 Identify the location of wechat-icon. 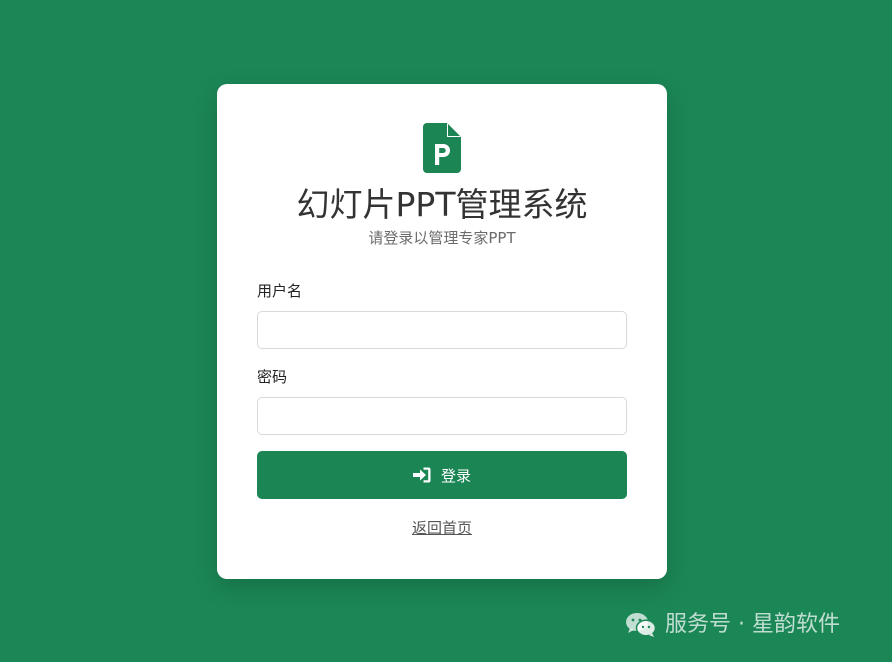
(641, 625).